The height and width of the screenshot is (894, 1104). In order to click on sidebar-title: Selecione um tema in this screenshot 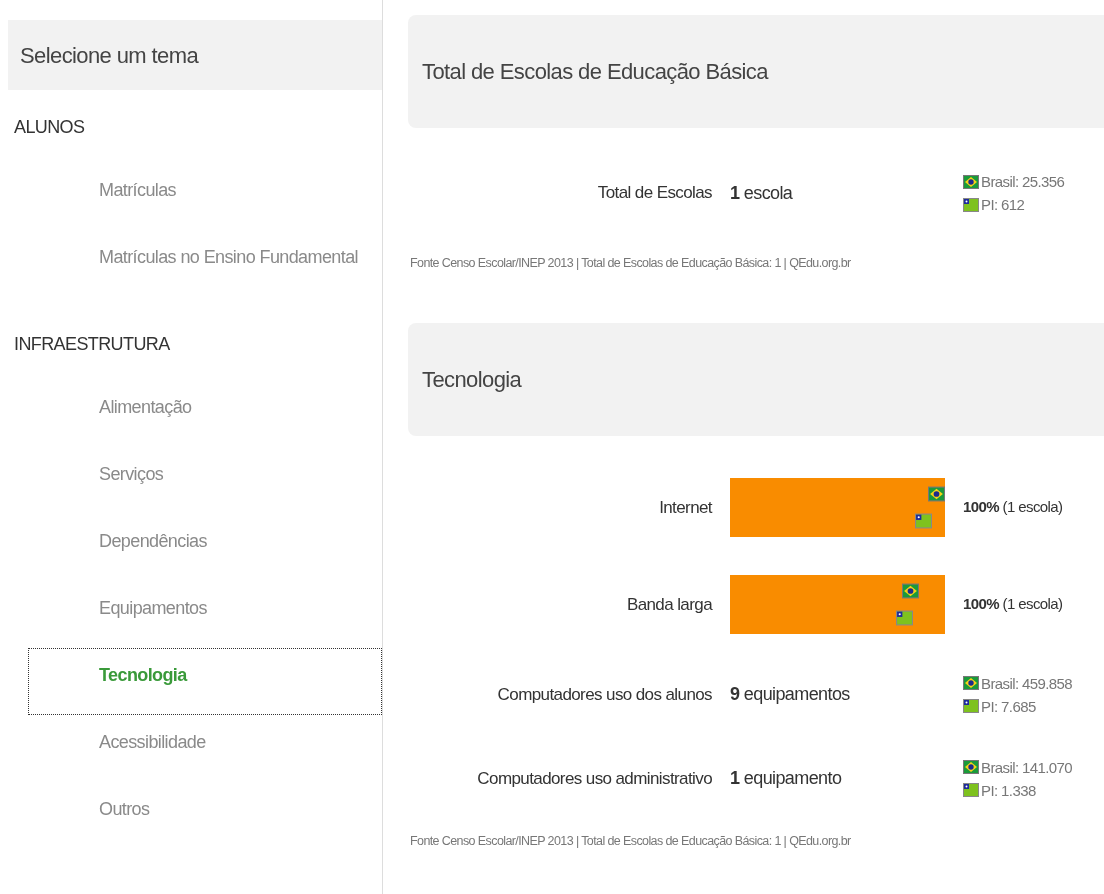, I will do `click(195, 55)`.